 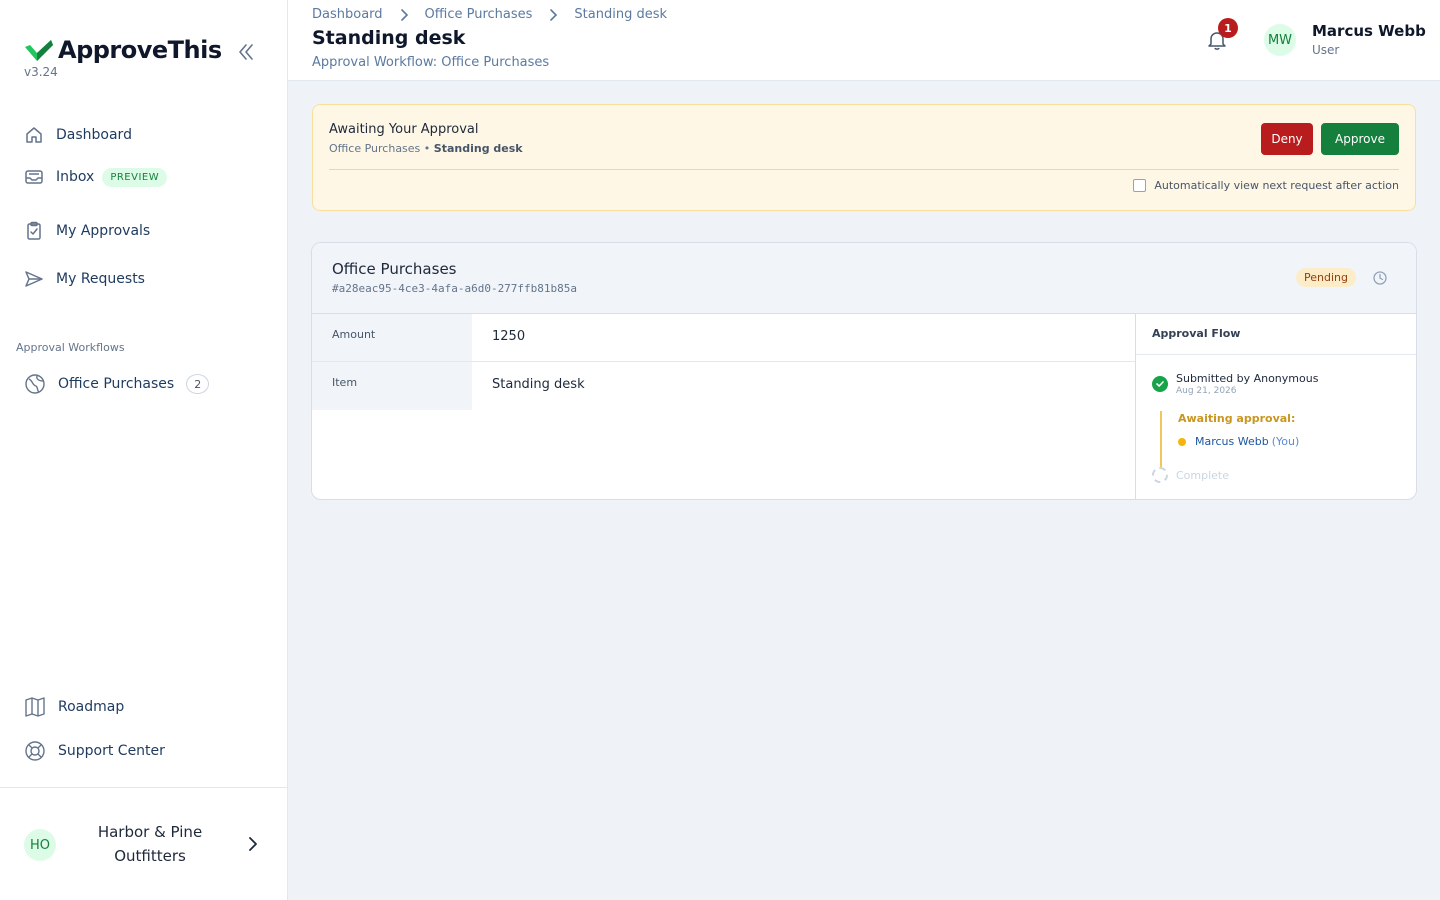 I want to click on page-title: Standing desk, so click(x=389, y=38).